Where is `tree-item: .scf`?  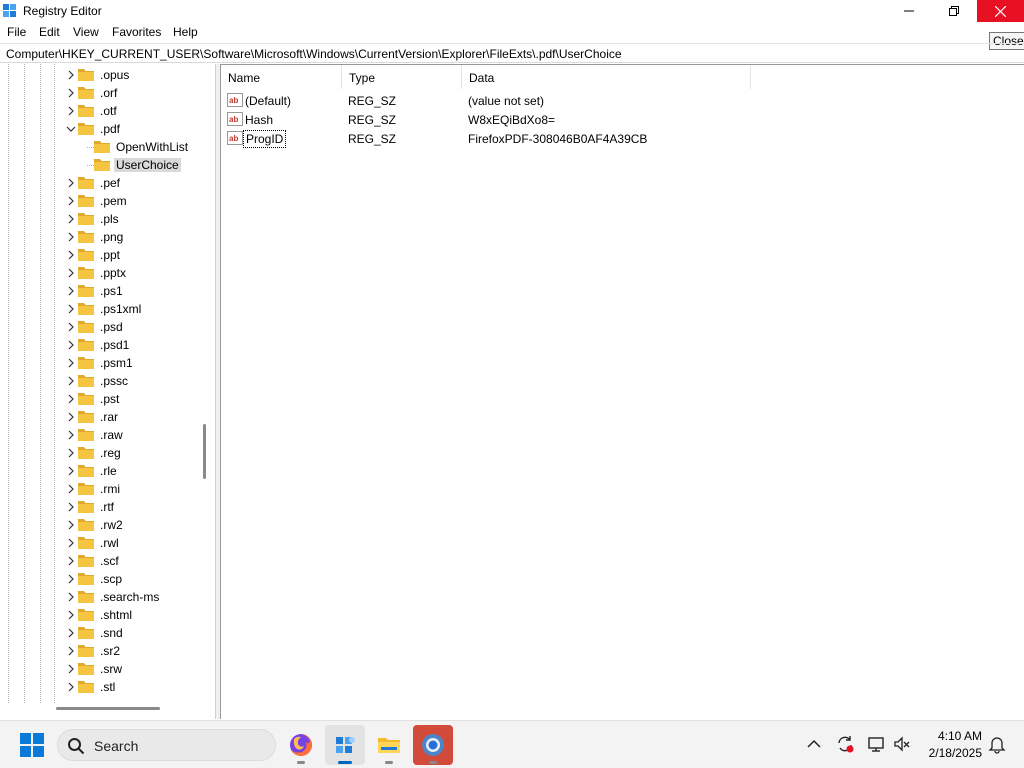 tree-item: .scf is located at coordinates (100, 561).